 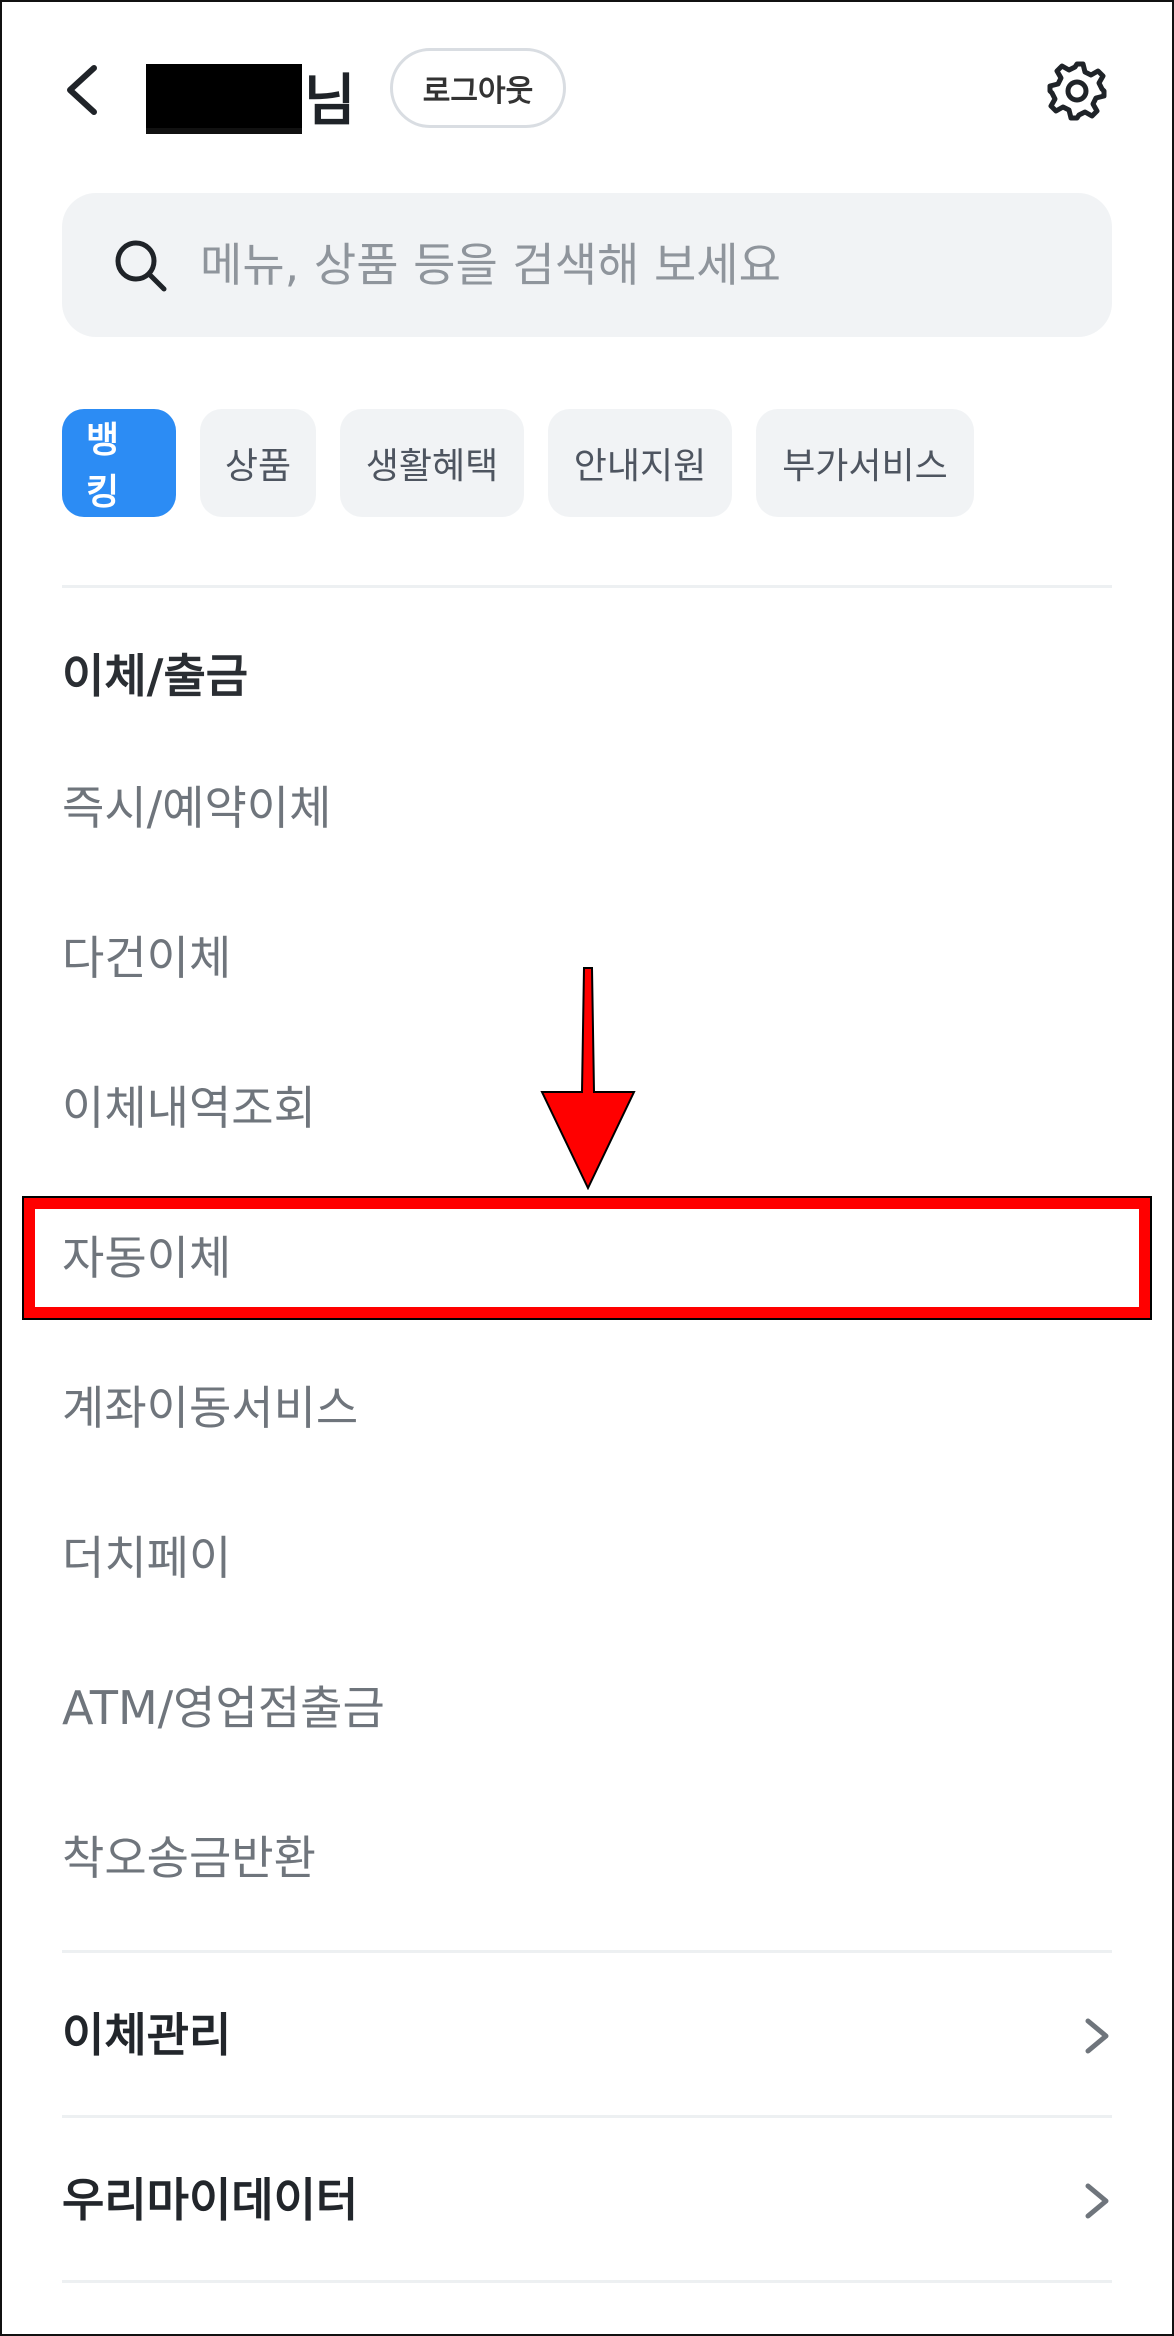 What do you see at coordinates (146, 1558) in the screenshot?
I see `menu-item-dutch-pay: 더치페이` at bounding box center [146, 1558].